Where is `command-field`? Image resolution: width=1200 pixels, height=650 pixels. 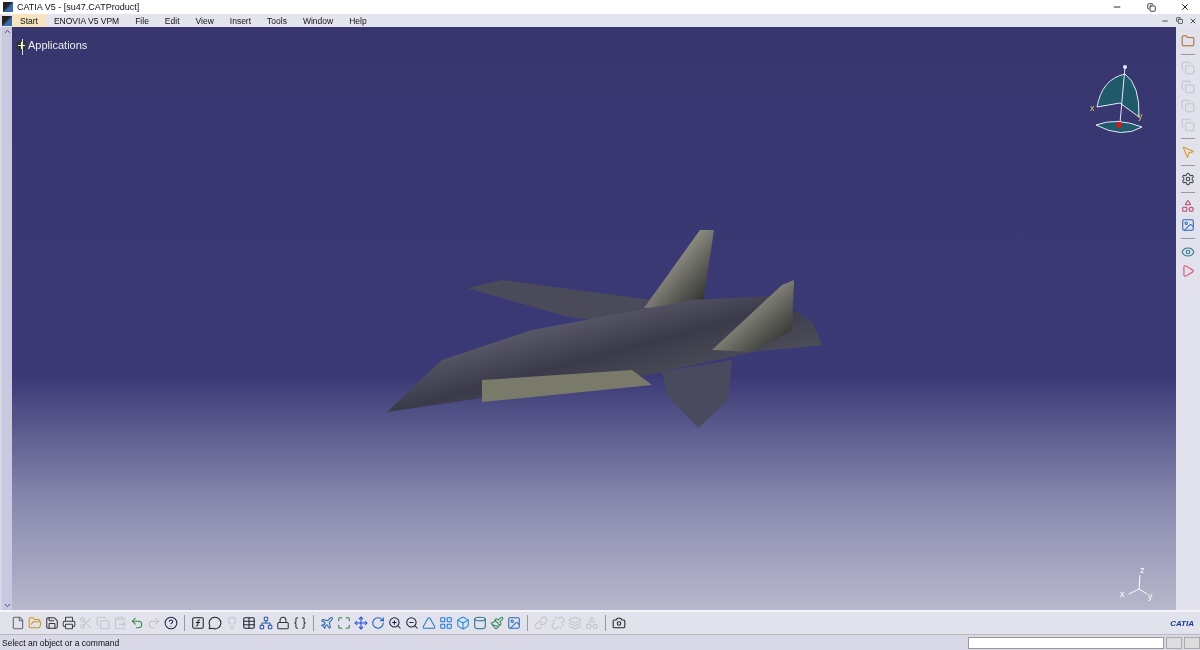
command-field is located at coordinates (1066, 642).